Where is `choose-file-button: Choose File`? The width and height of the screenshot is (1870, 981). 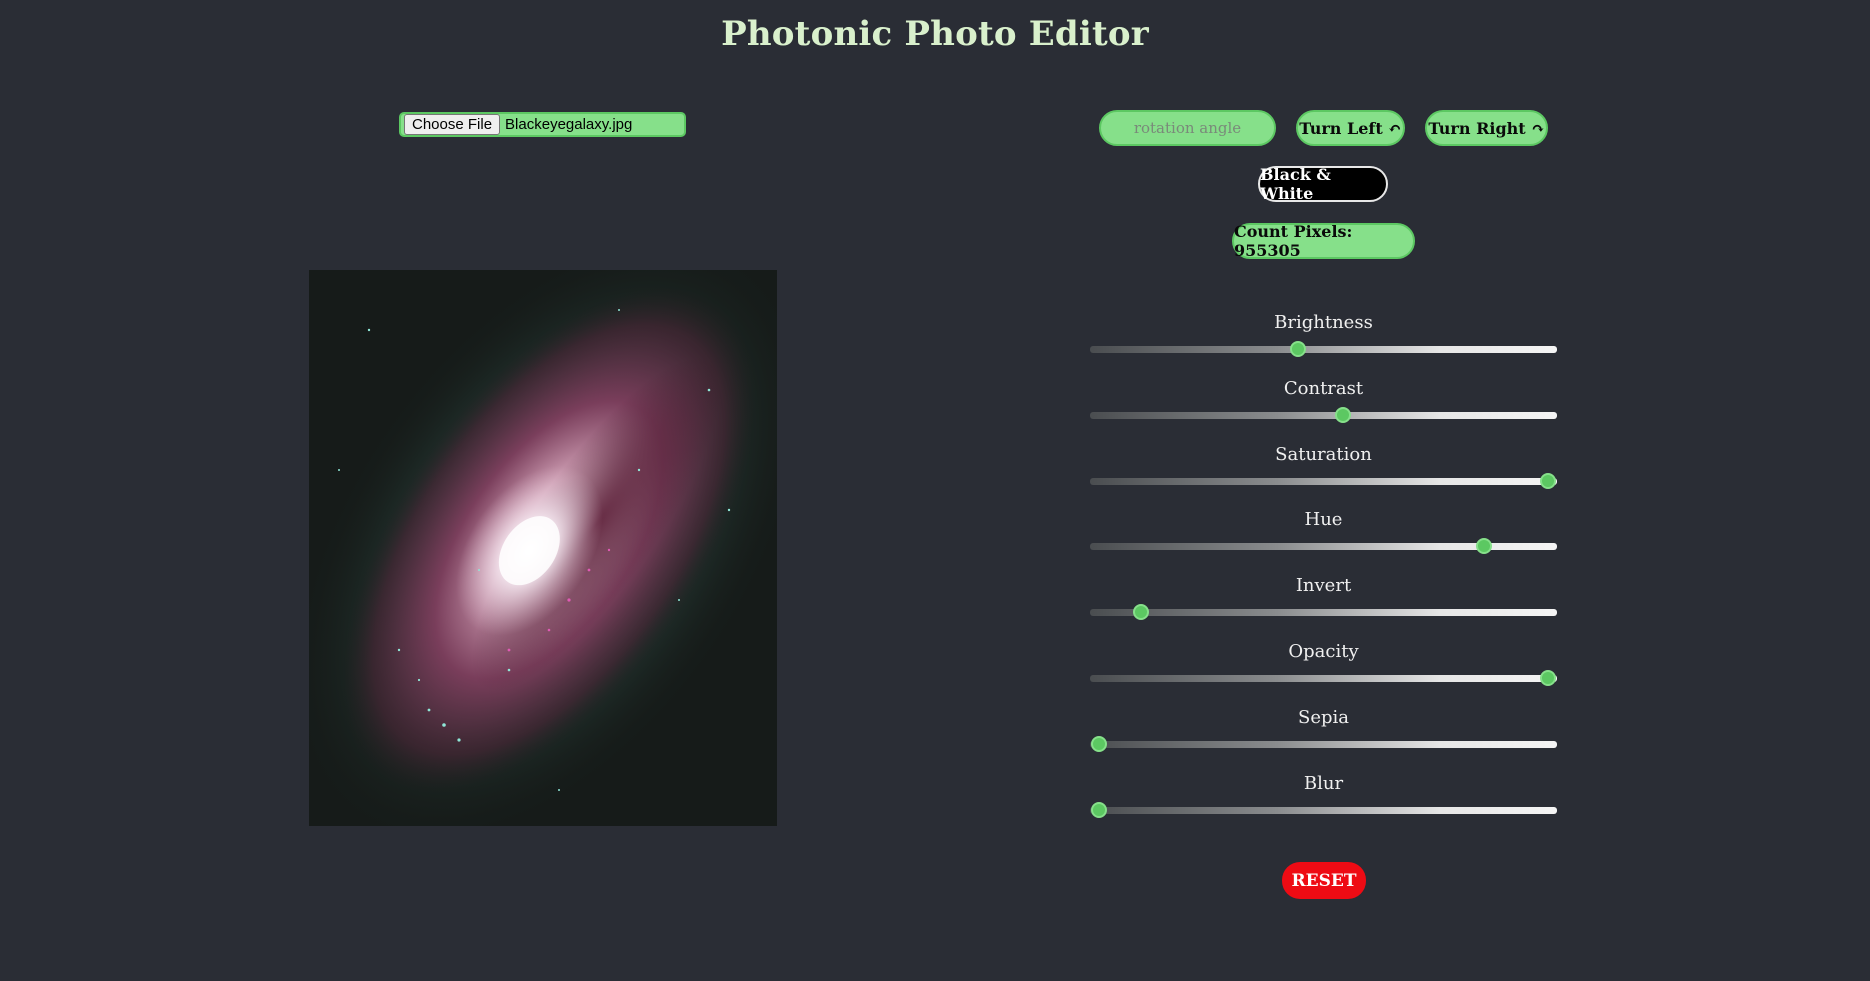 choose-file-button: Choose File is located at coordinates (452, 124).